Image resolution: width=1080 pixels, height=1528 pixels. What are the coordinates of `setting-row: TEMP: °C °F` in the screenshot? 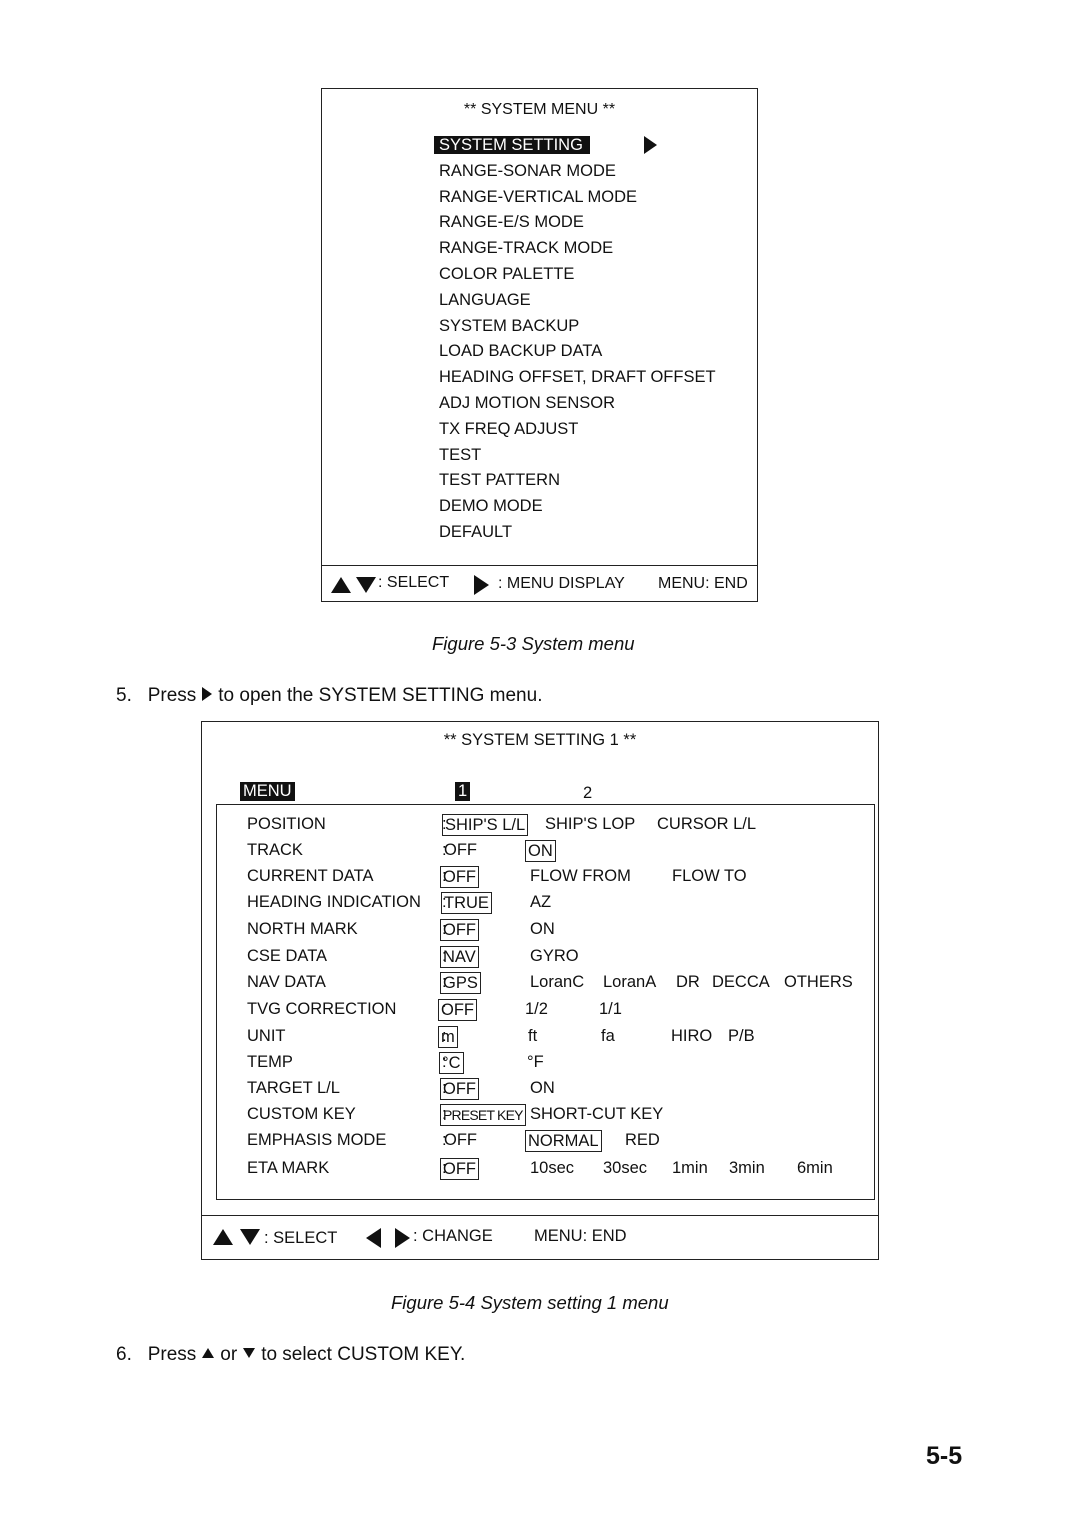 It's located at (545, 1064).